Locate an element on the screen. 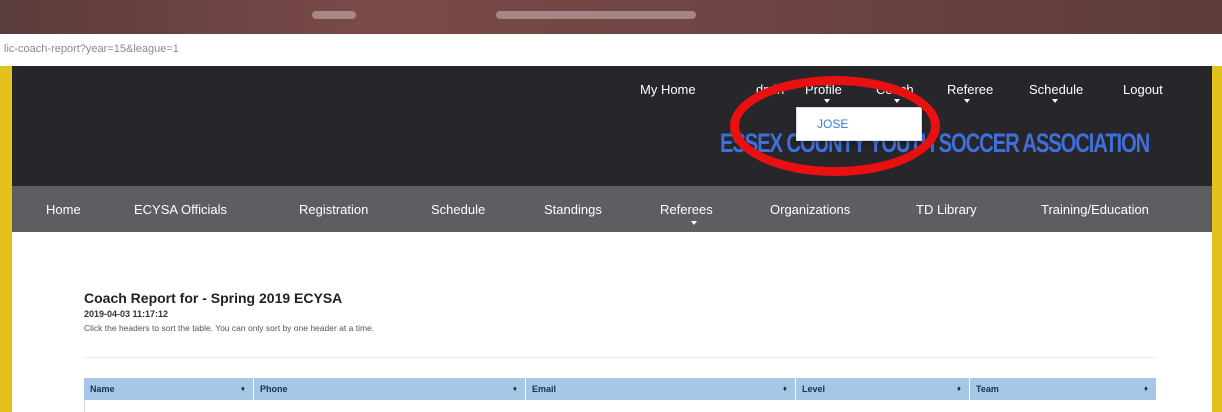 This screenshot has height=412, width=1222. url-text: lic-coach-report?year=15&league=1 is located at coordinates (91, 49).